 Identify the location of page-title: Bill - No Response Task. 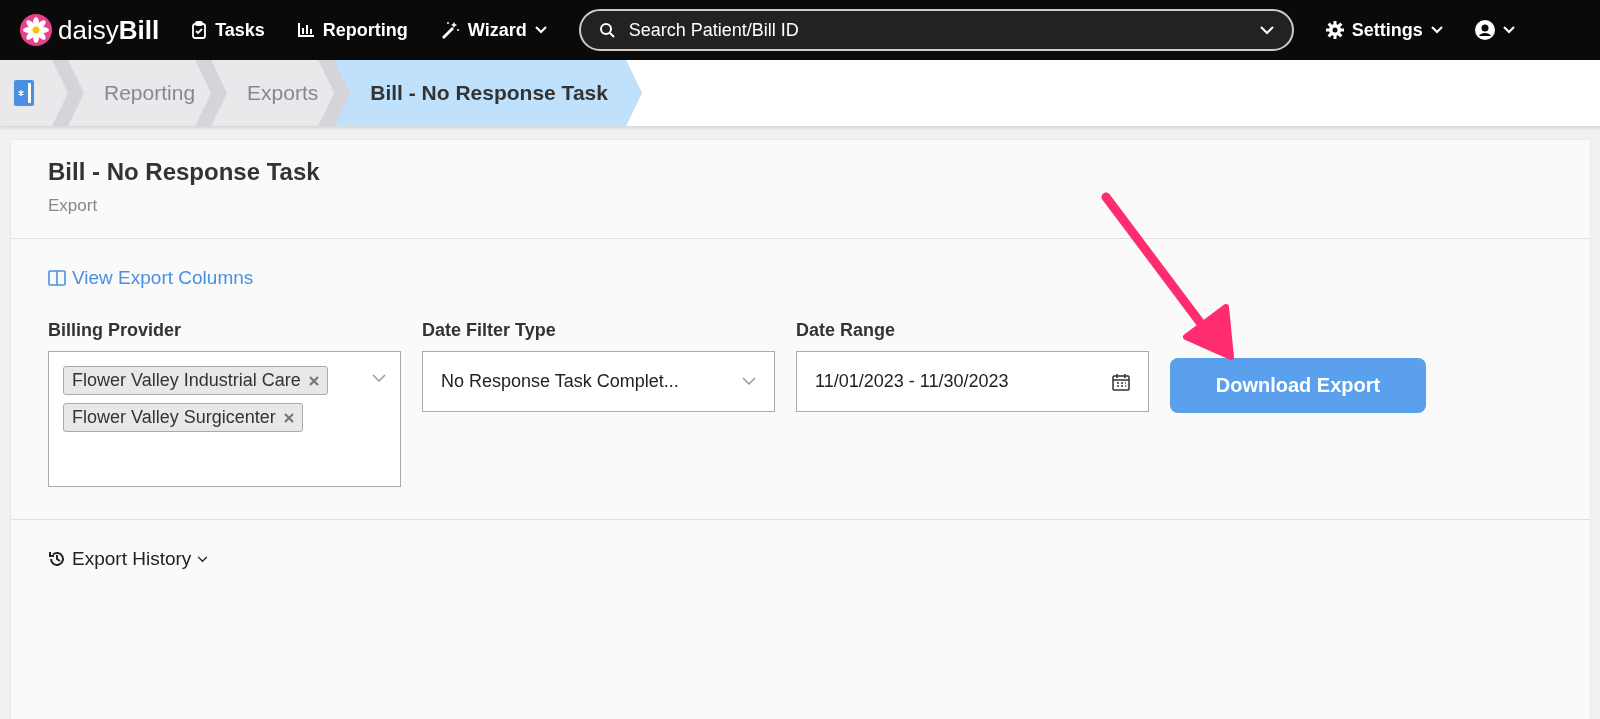
(184, 172).